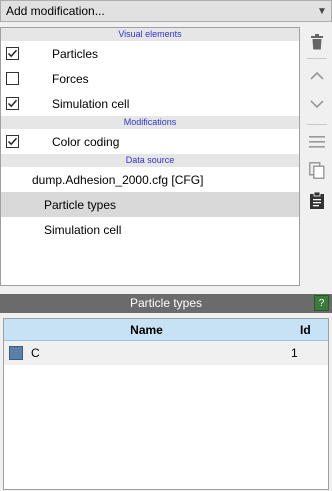  What do you see at coordinates (150, 53) in the screenshot?
I see `pipeline-item-particles: Particles` at bounding box center [150, 53].